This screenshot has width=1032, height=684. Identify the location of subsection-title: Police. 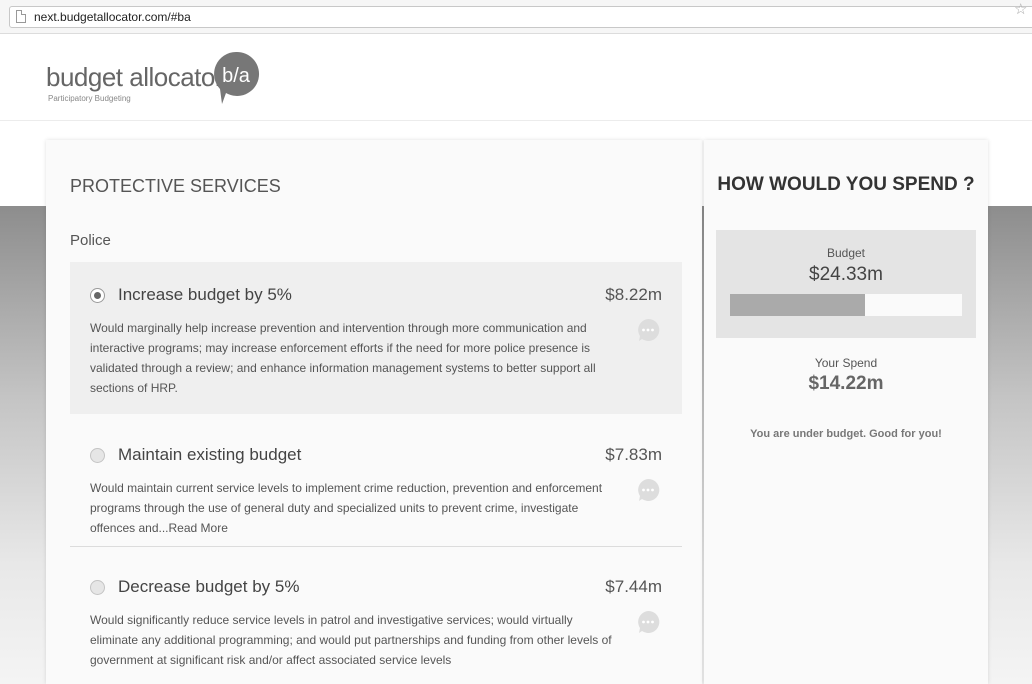
(90, 240).